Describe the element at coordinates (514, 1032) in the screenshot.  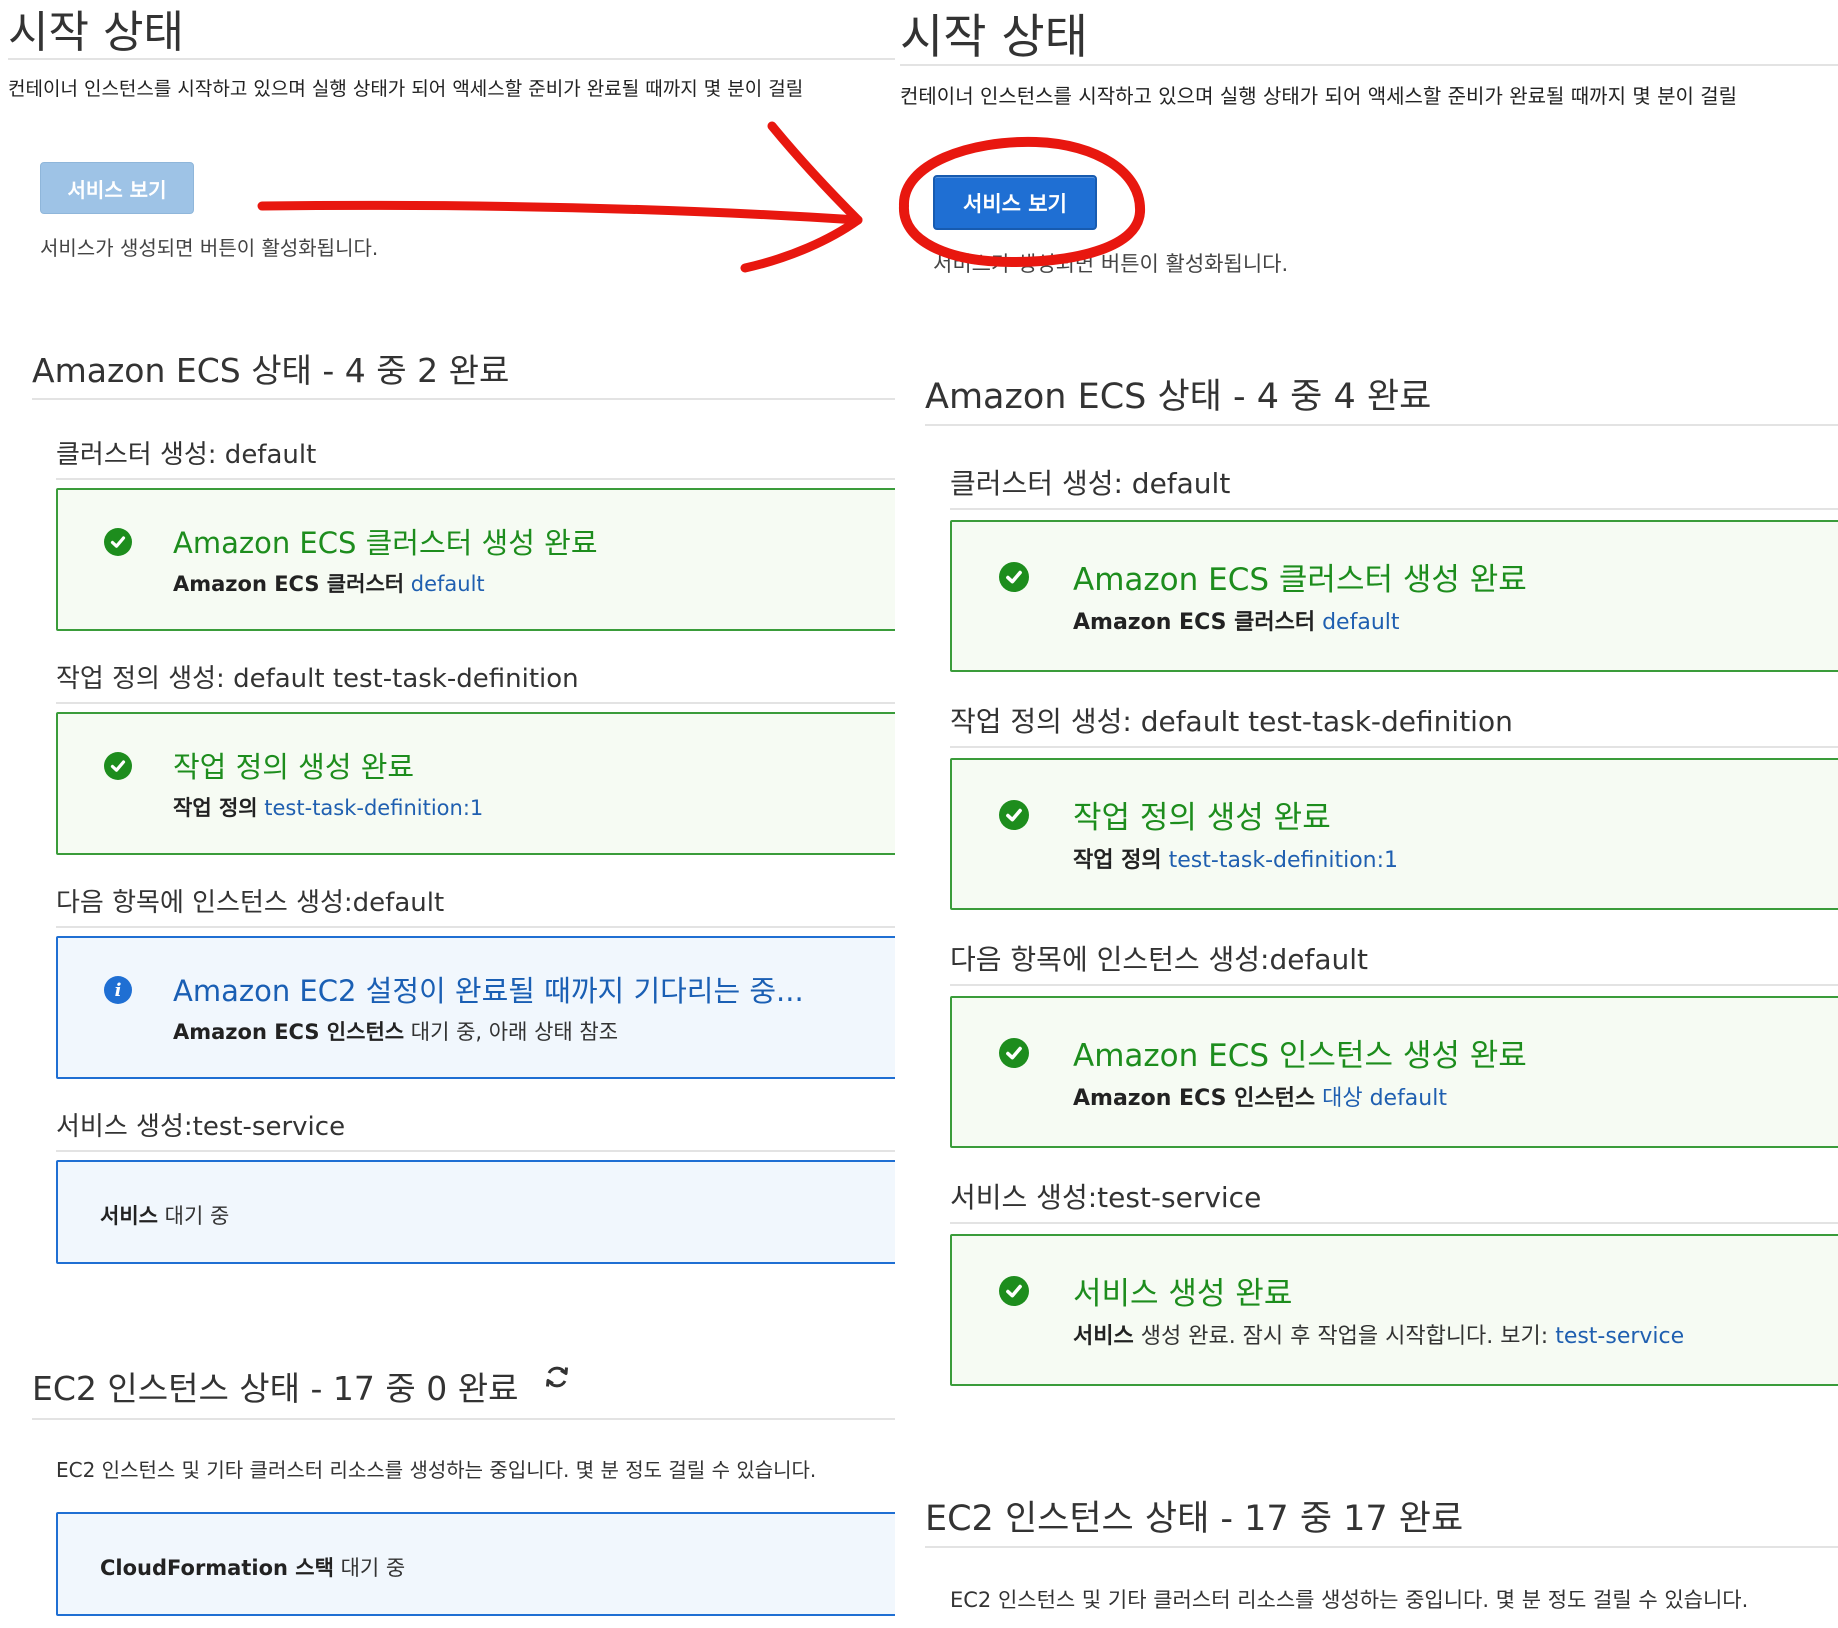
I see `detail-text: 대기 중, 아래 상태 참조` at that location.